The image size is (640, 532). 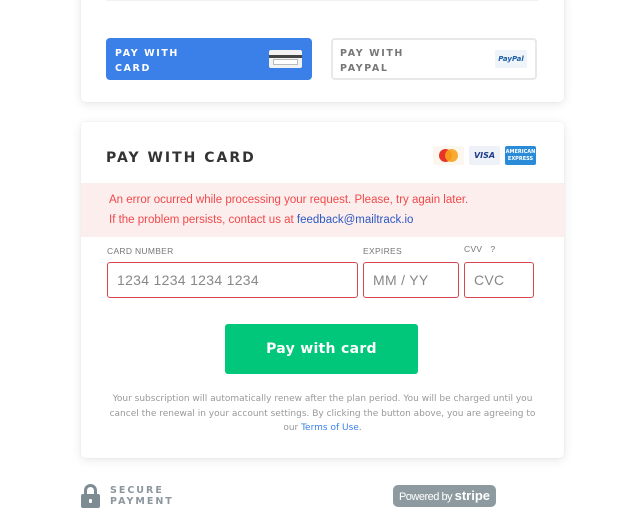 What do you see at coordinates (448, 155) in the screenshot?
I see `mastercard-icon` at bounding box center [448, 155].